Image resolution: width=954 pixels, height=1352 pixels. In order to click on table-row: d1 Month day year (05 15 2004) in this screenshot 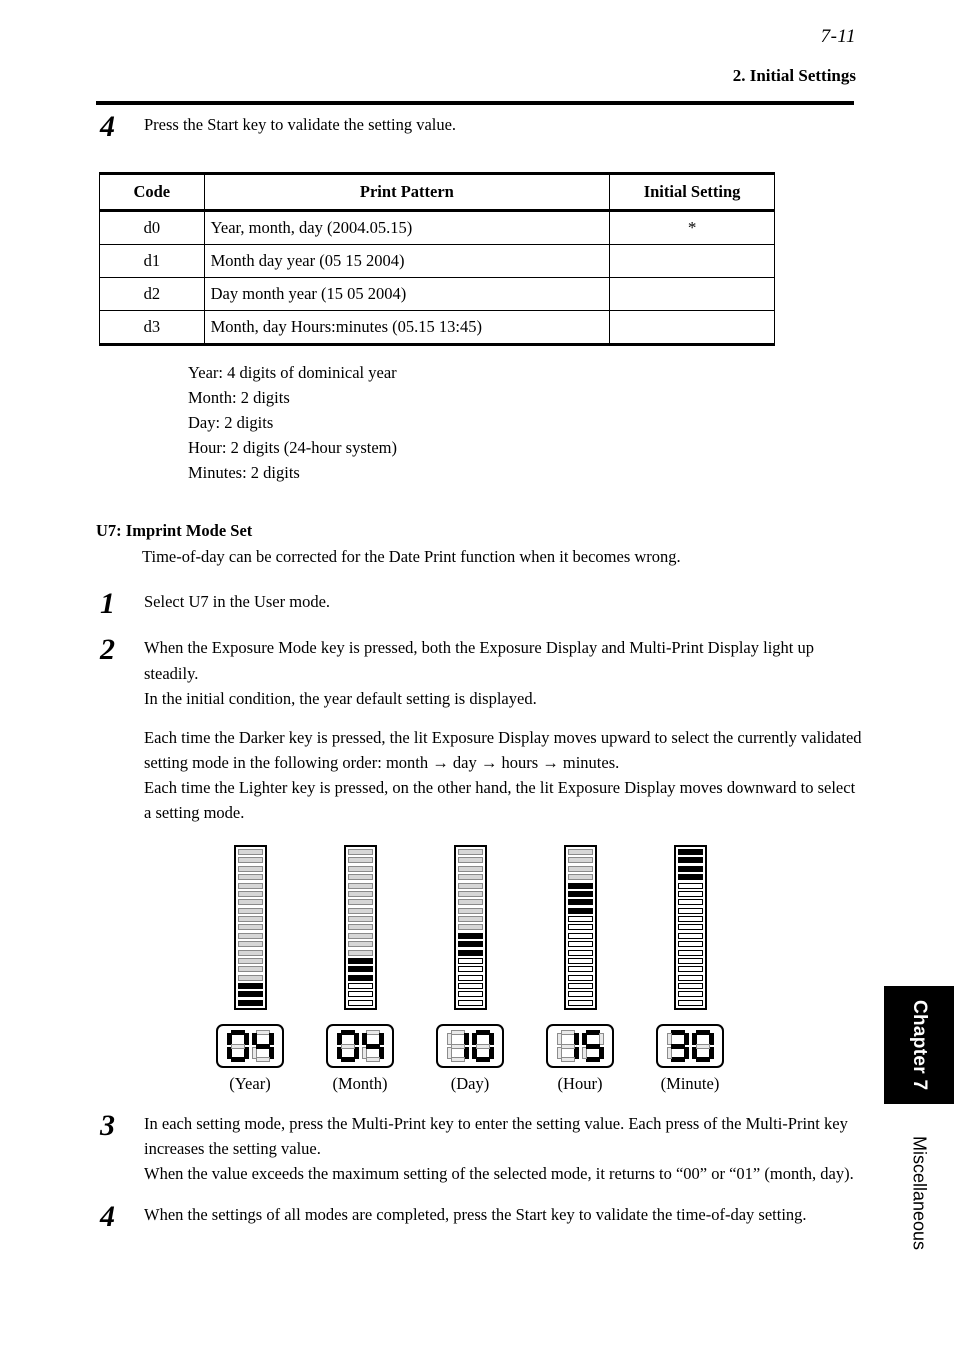, I will do `click(437, 261)`.